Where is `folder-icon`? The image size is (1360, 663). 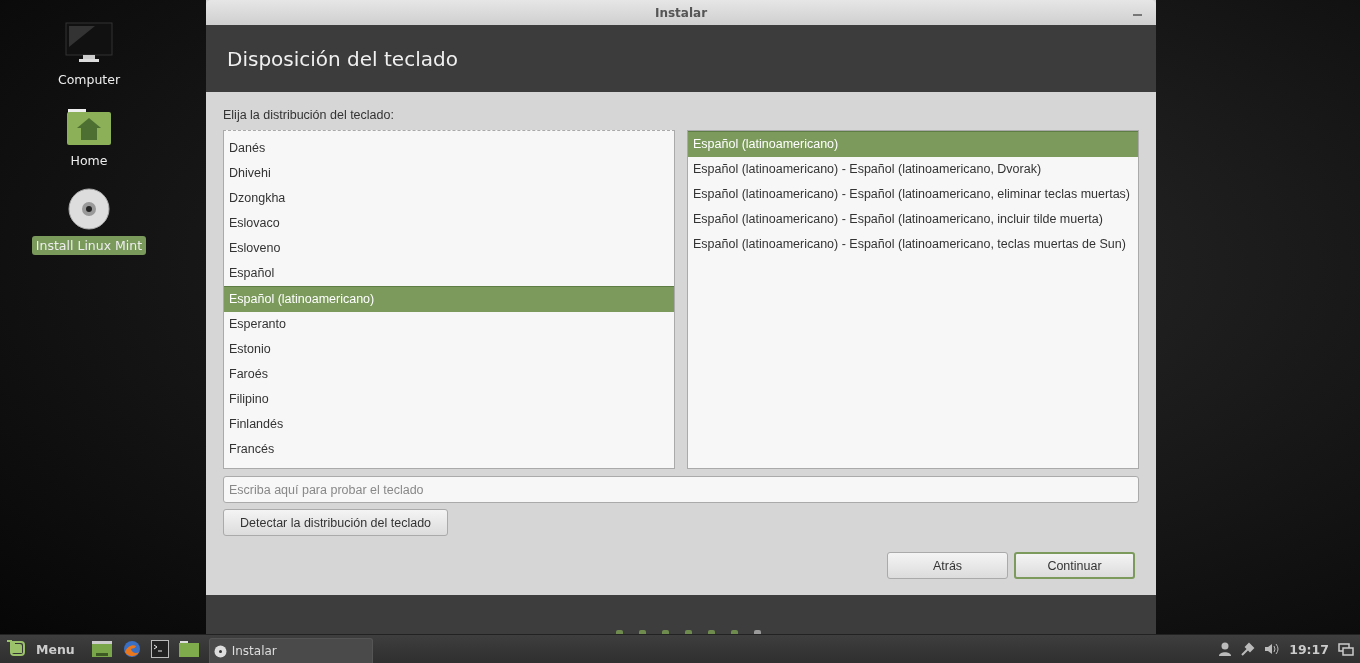 folder-icon is located at coordinates (188, 649).